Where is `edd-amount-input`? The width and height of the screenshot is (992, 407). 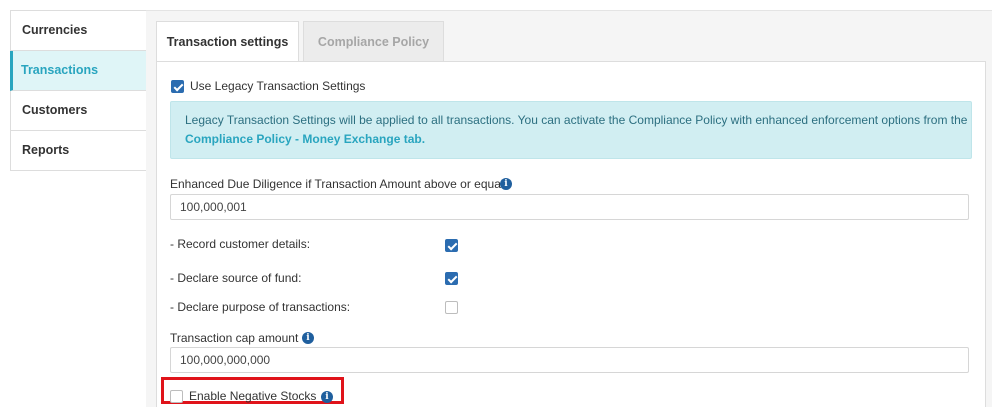
edd-amount-input is located at coordinates (569, 207).